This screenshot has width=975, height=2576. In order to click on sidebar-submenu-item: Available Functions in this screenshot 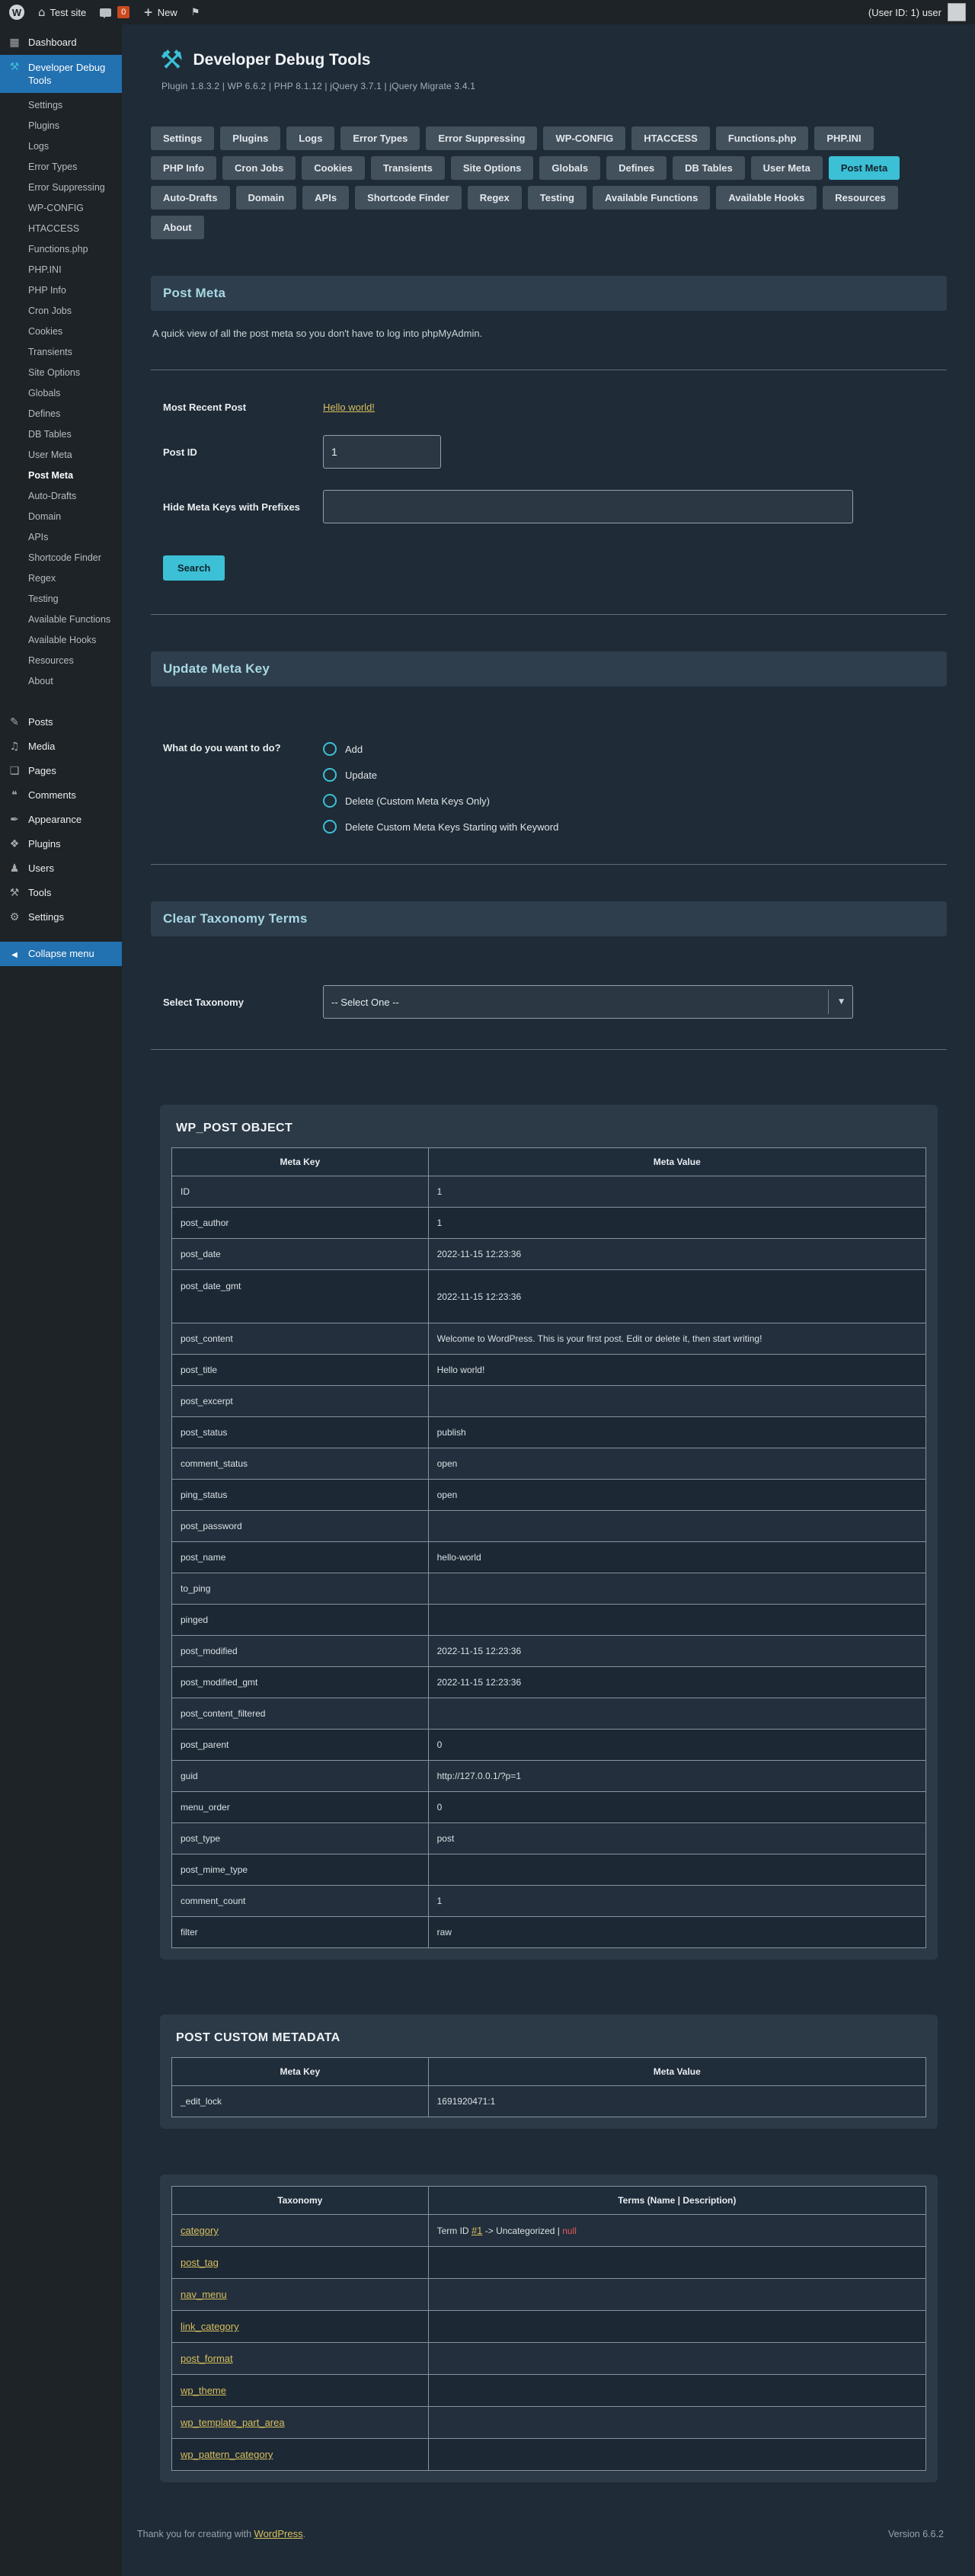, I will do `click(61, 620)`.